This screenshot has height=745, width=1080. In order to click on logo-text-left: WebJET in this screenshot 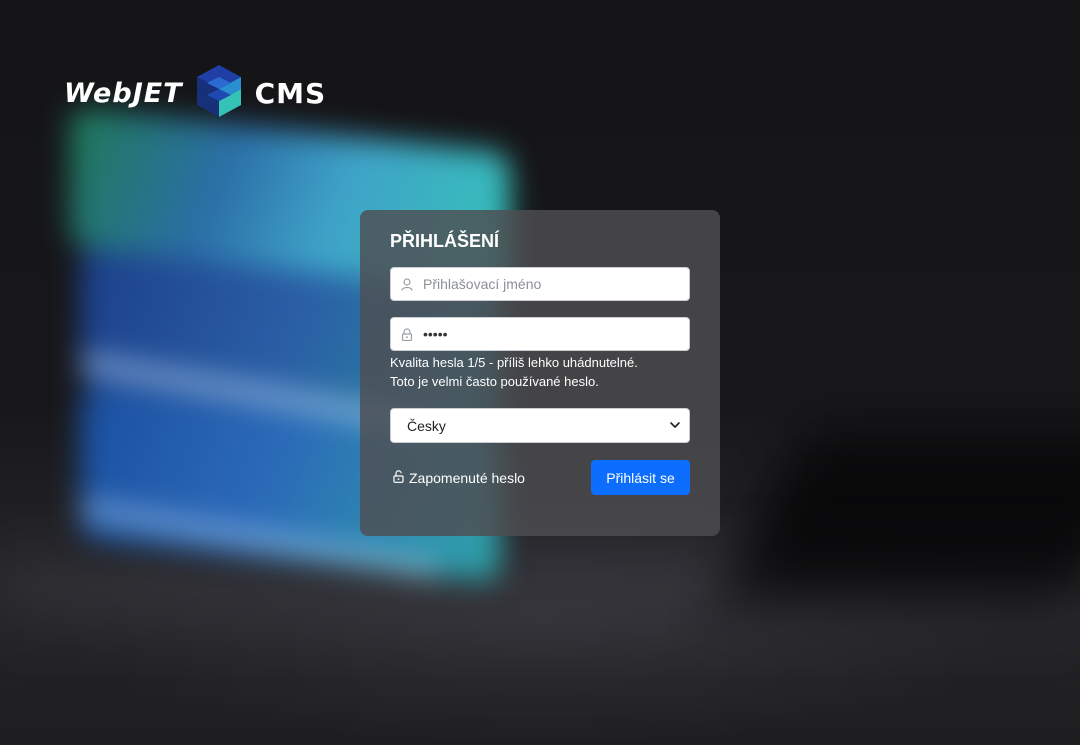, I will do `click(123, 93)`.